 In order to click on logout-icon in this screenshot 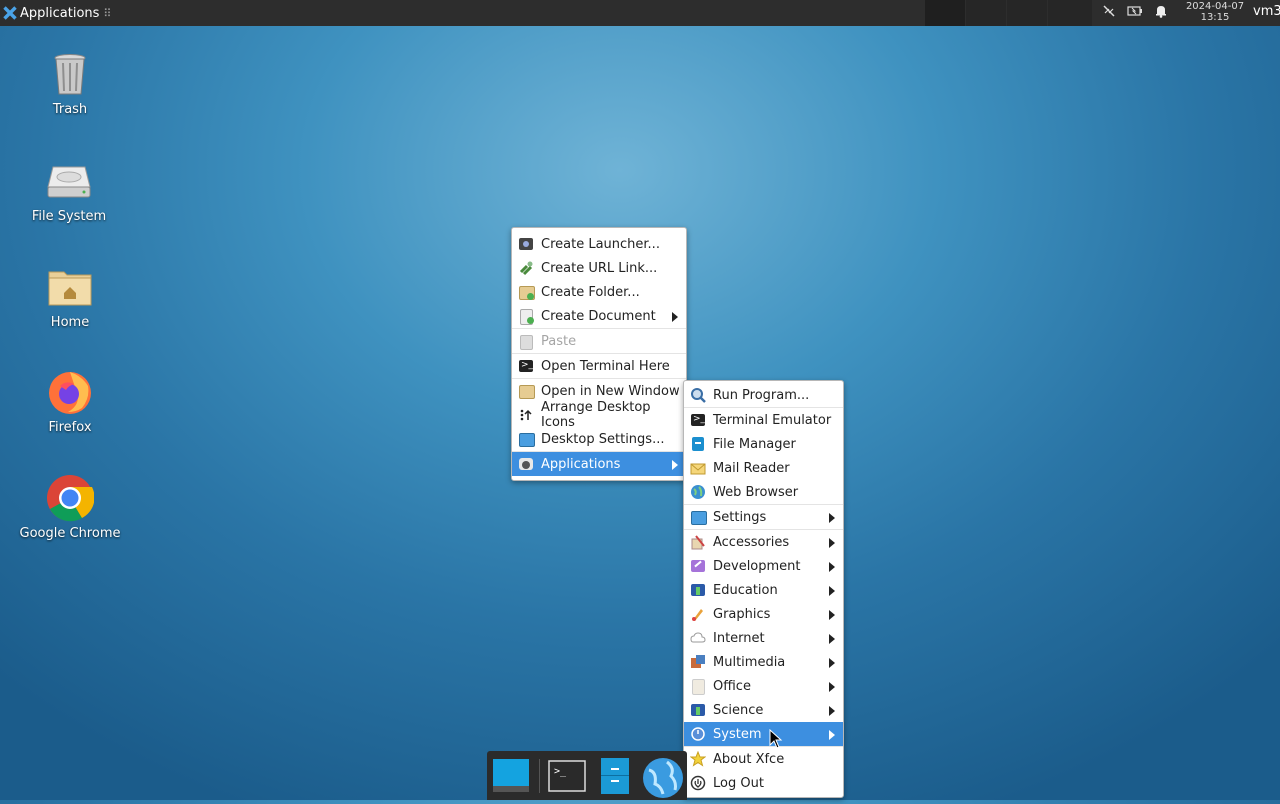, I will do `click(698, 783)`.